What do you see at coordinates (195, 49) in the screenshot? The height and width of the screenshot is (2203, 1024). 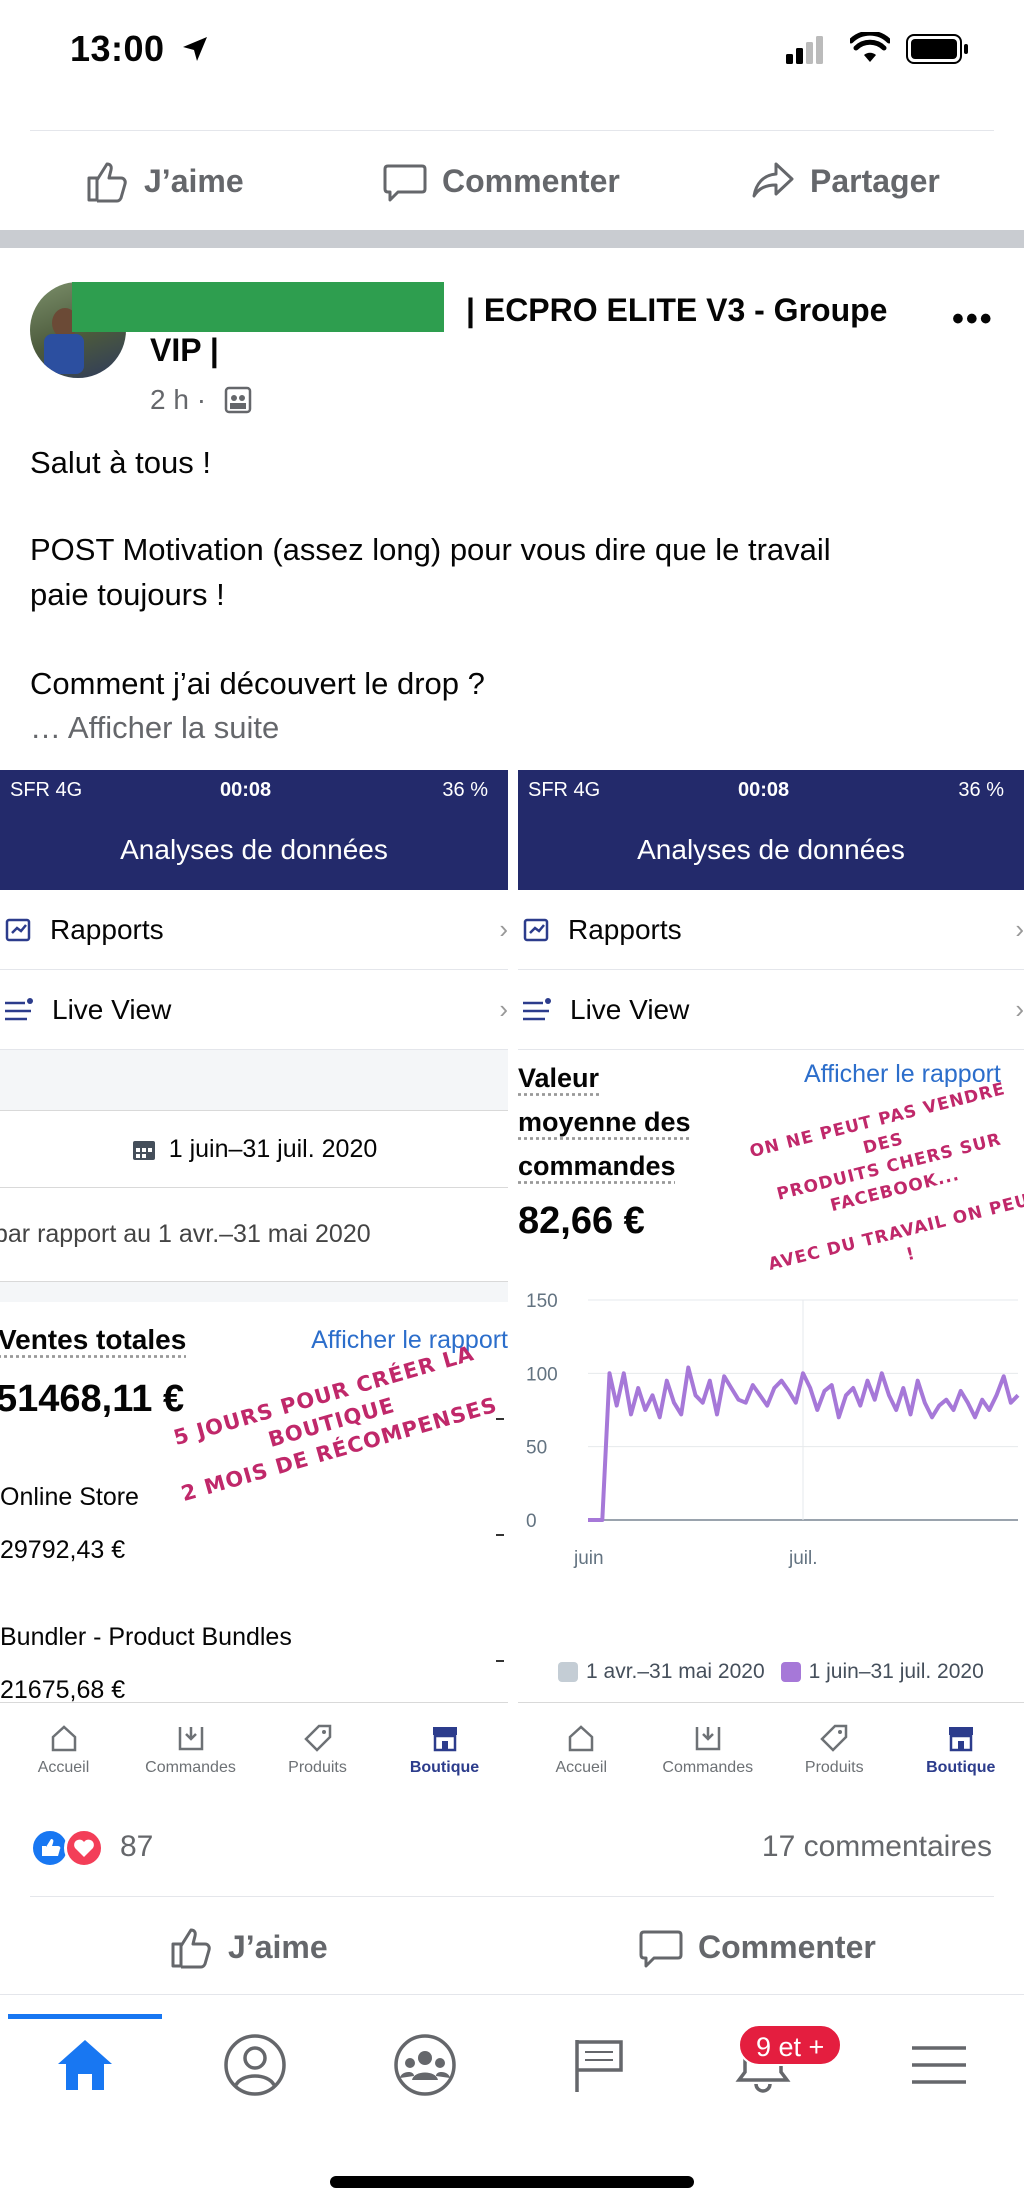 I see `location-arrow-icon` at bounding box center [195, 49].